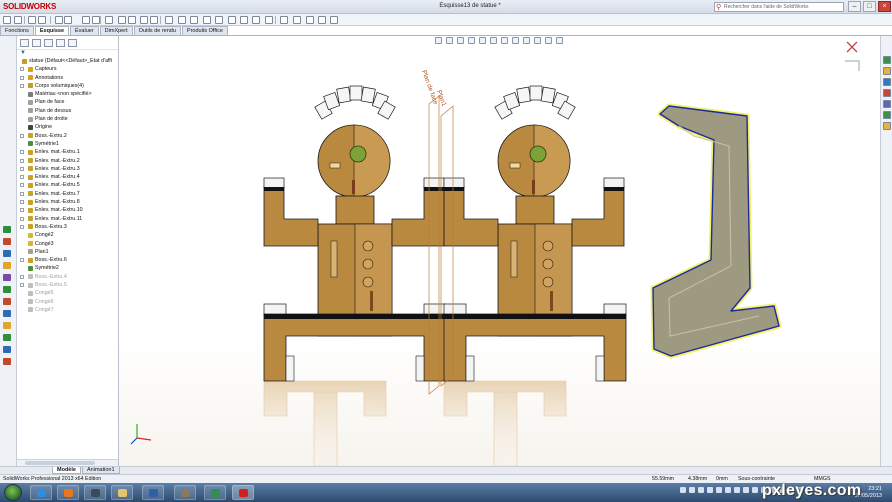 The height and width of the screenshot is (502, 892). Describe the element at coordinates (154, 20) in the screenshot. I see `slot-icon` at that location.